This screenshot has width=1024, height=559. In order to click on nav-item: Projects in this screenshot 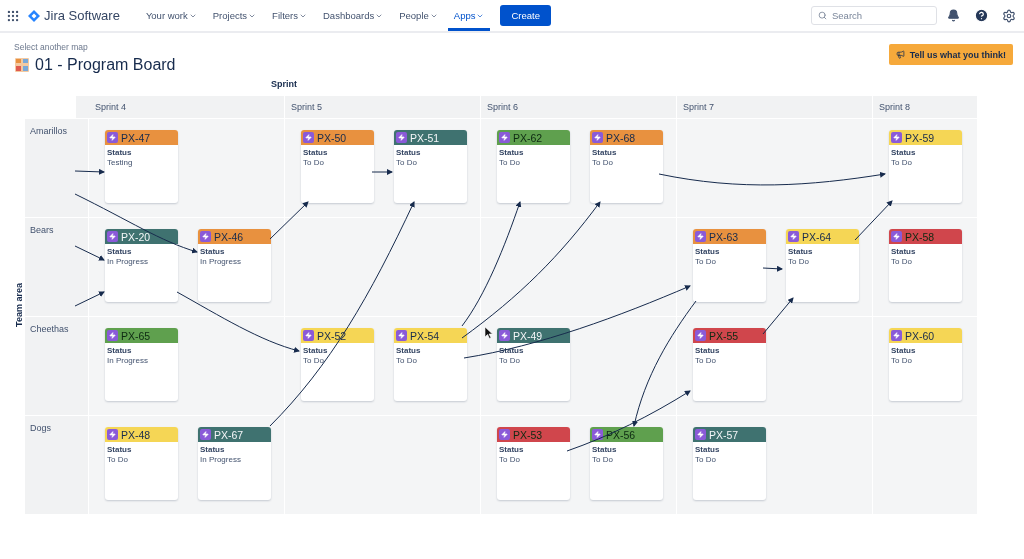, I will do `click(234, 15)`.